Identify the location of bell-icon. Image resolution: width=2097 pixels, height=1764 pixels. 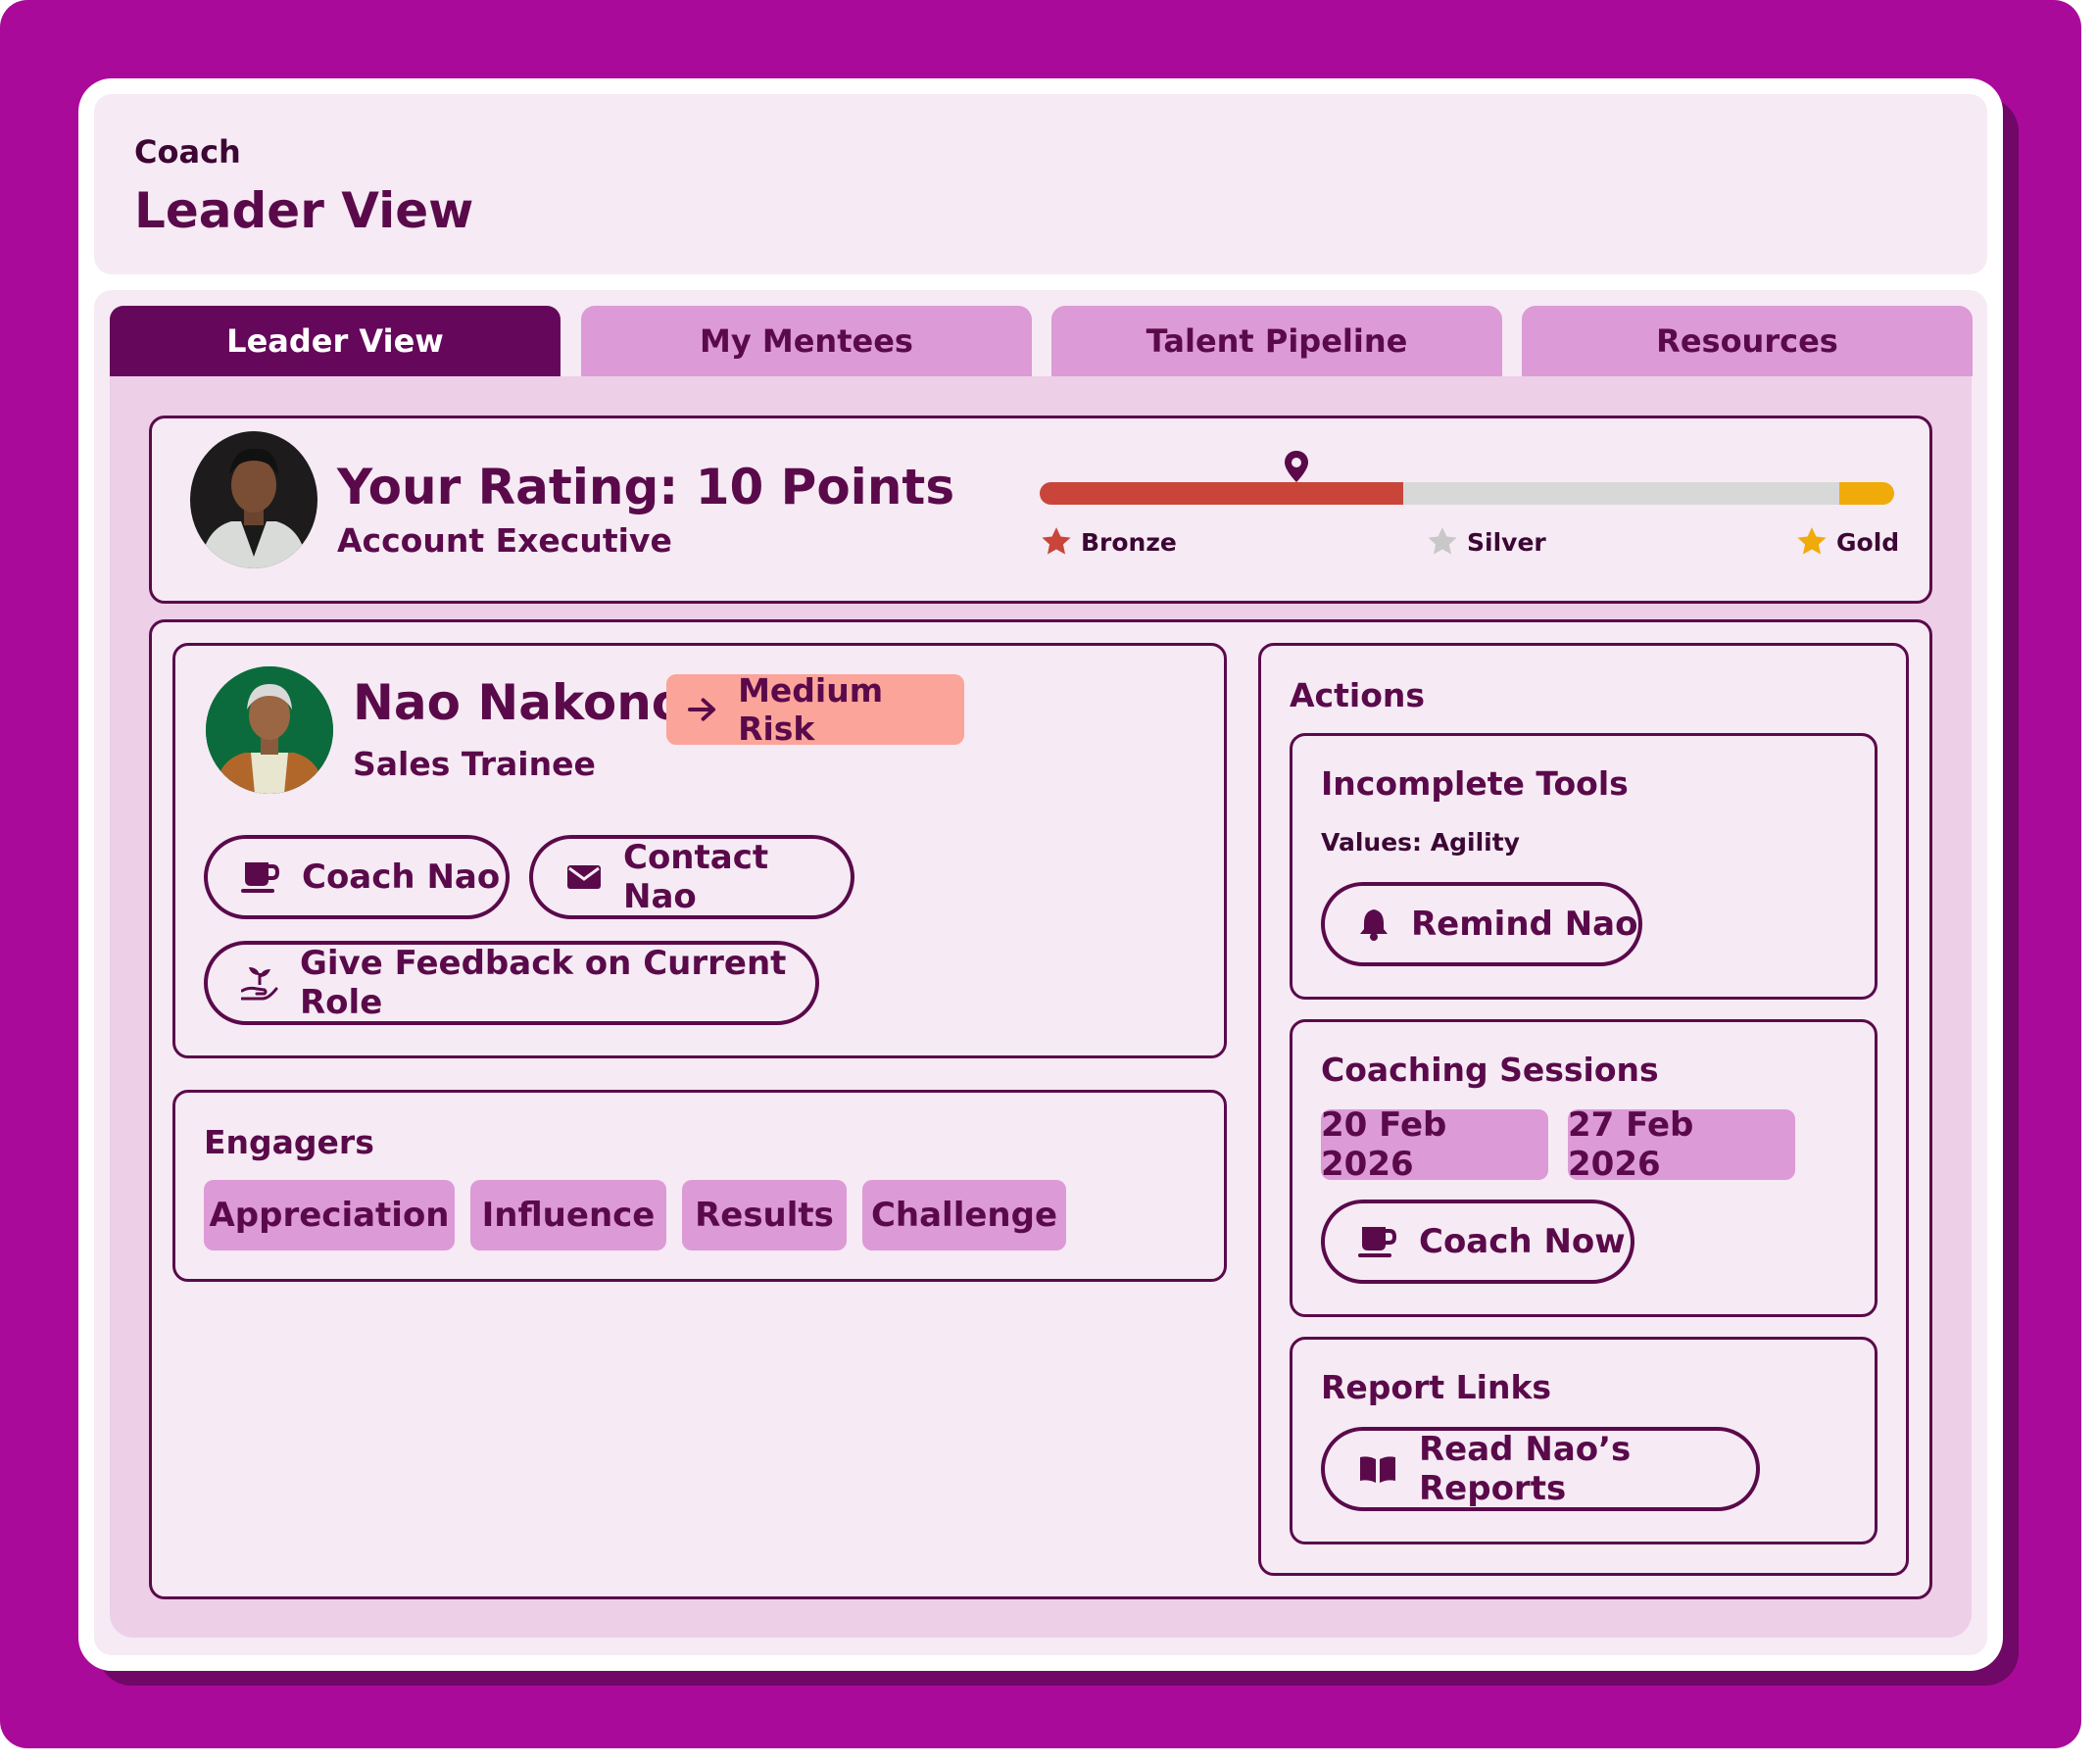
(1374, 925).